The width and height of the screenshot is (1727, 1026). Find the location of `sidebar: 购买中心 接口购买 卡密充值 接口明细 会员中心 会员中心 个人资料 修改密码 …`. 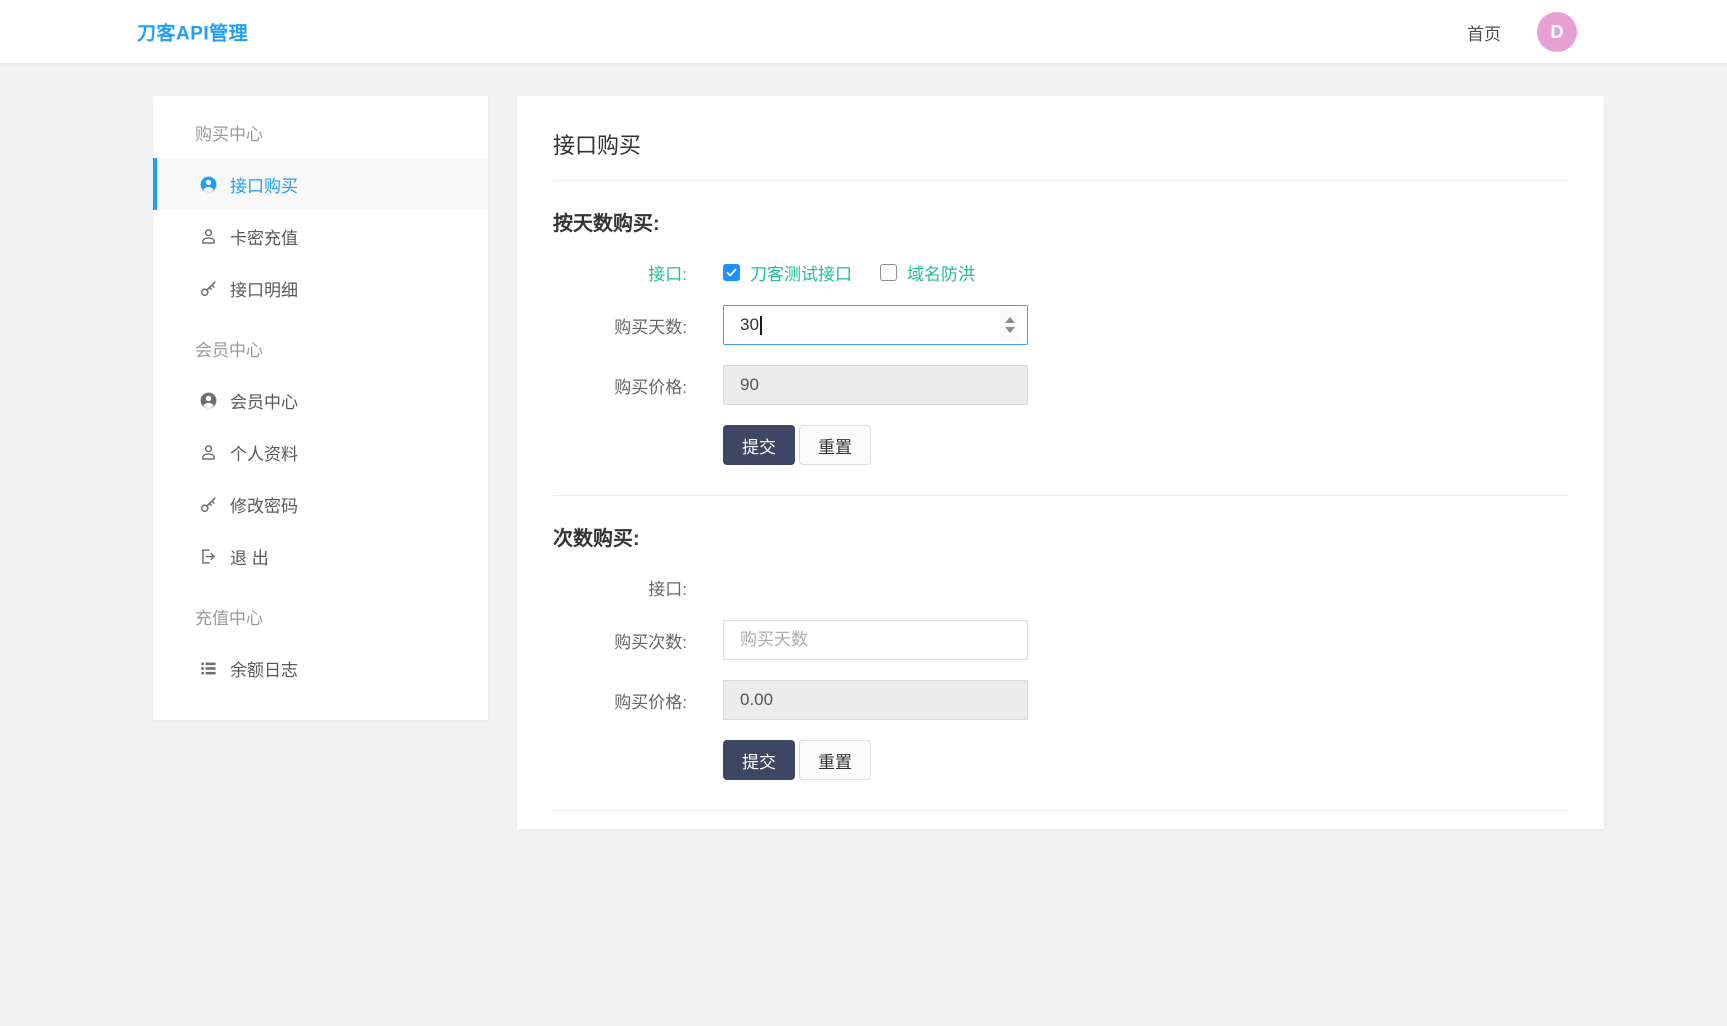

sidebar: 购买中心 接口购买 卡密充值 接口明细 会员中心 会员中心 个人资料 修改密码 … is located at coordinates (320, 408).